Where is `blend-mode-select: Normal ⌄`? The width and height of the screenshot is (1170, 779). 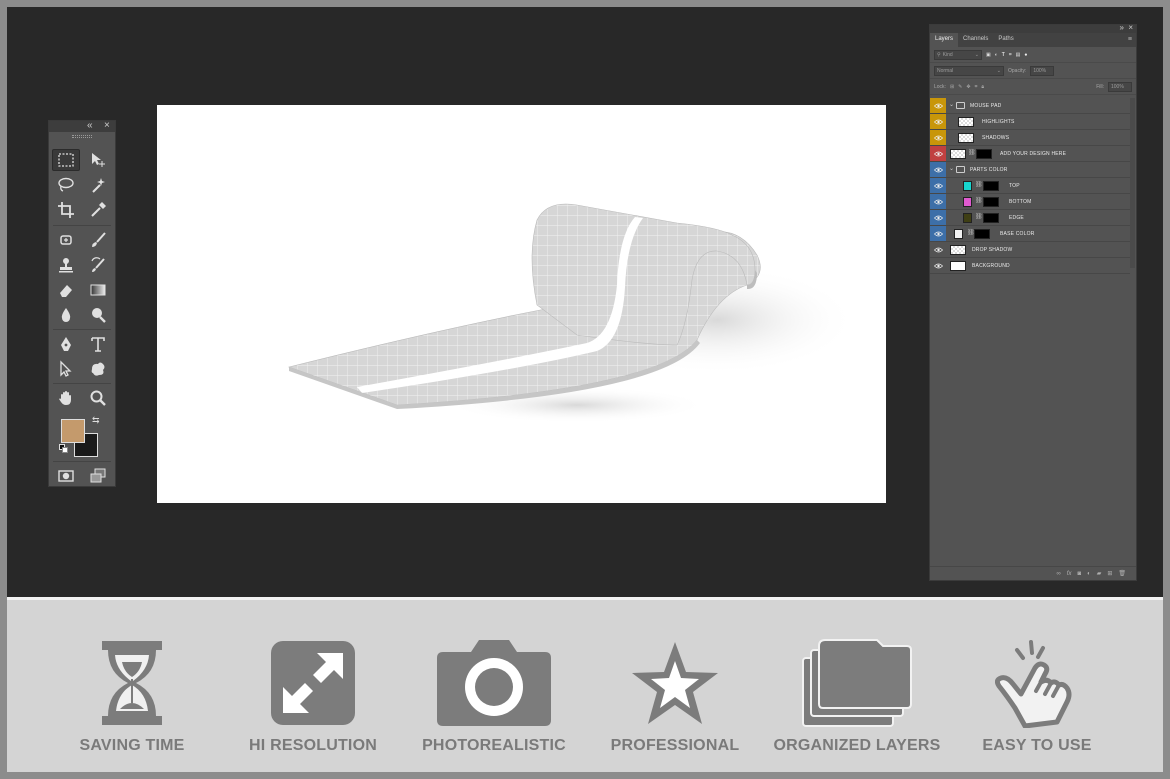
blend-mode-select: Normal ⌄ is located at coordinates (969, 70).